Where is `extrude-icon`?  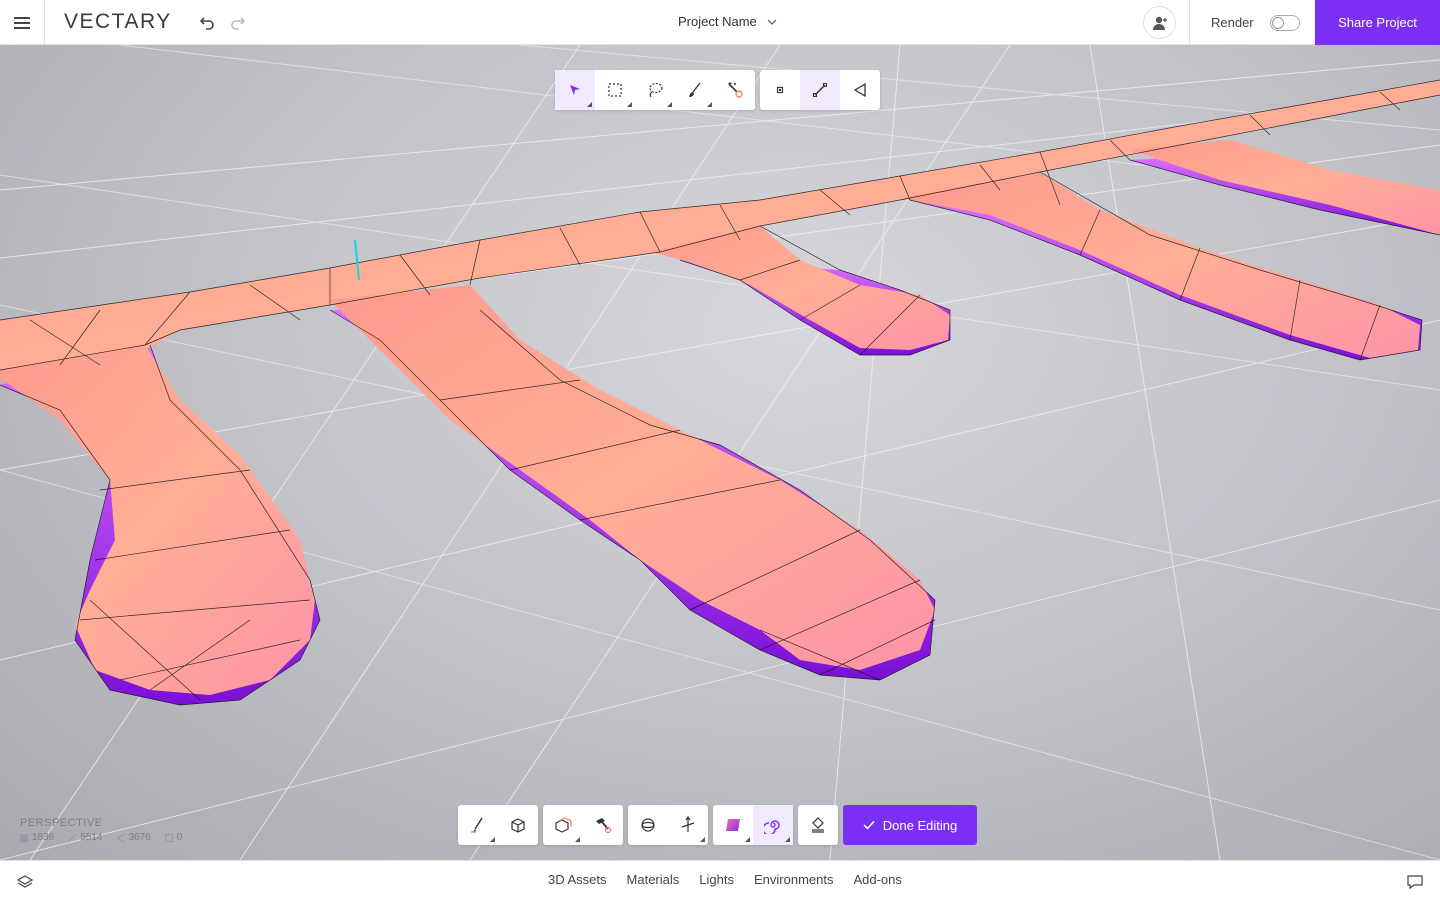
extrude-icon is located at coordinates (563, 825).